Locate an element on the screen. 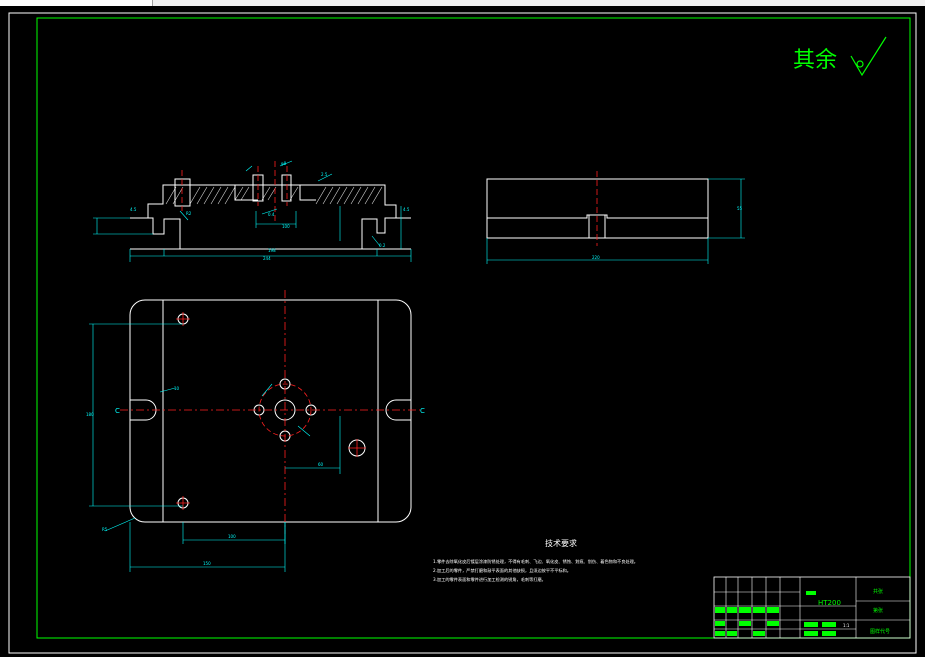 The image size is (925, 657). svg-text: 2.5 is located at coordinates (324, 174).